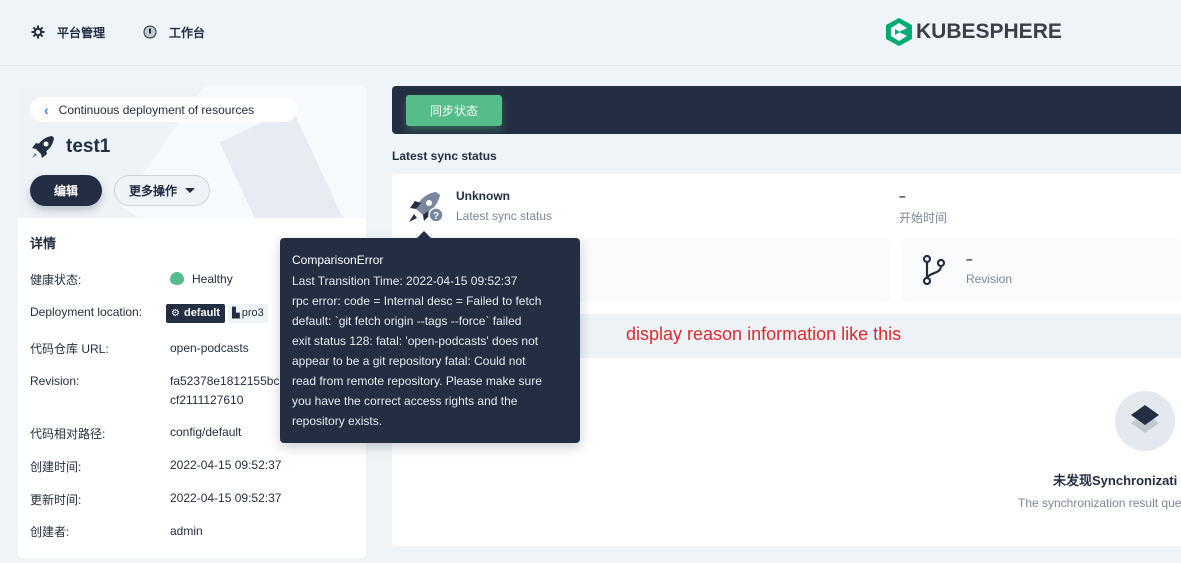 This screenshot has width=1181, height=563. Describe the element at coordinates (969, 259) in the screenshot. I see `revision-value: –` at that location.